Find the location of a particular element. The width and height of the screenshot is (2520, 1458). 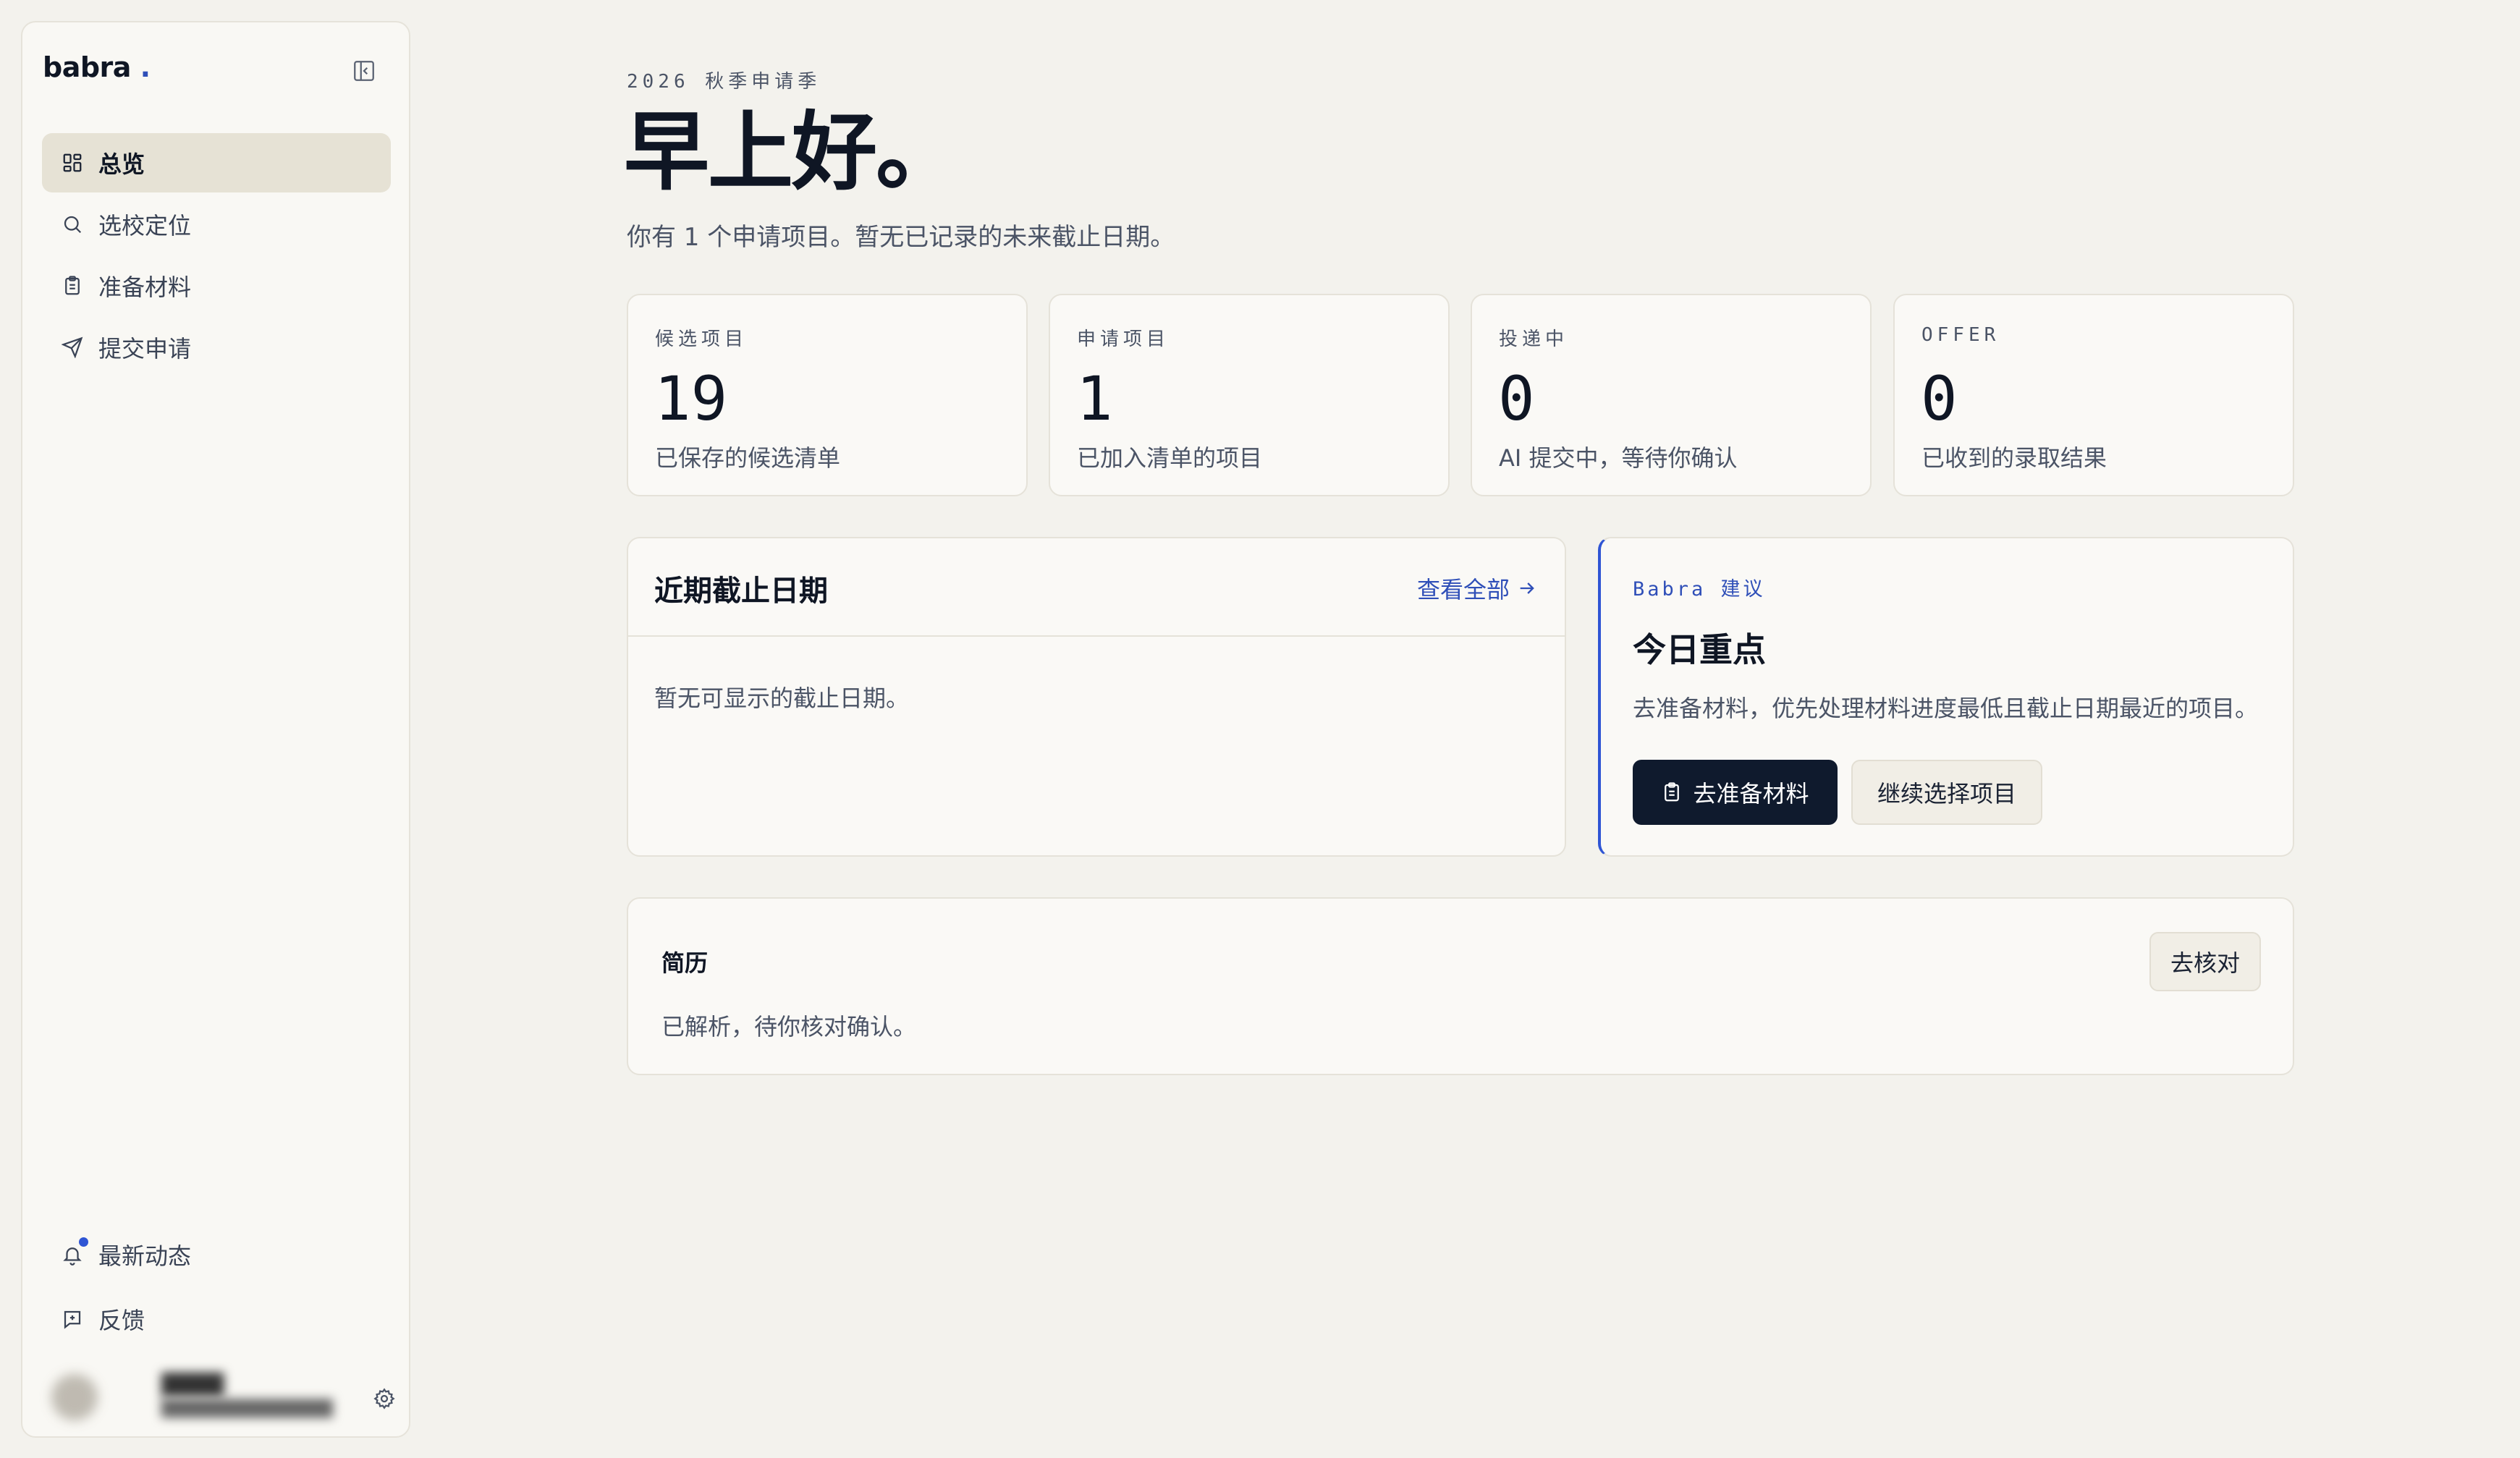

stat-value: 19 is located at coordinates (691, 398).